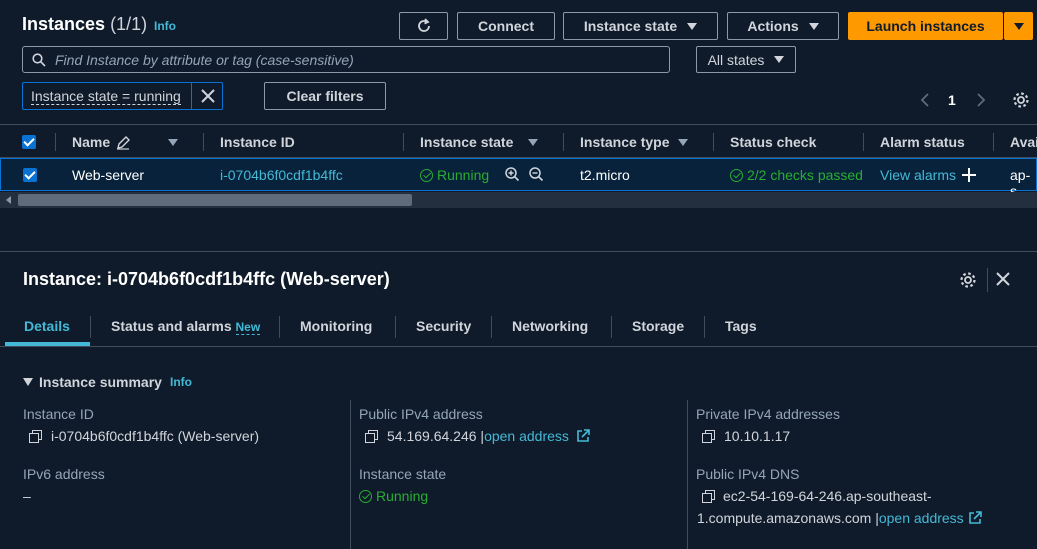 This screenshot has height=549, width=1037. Describe the element at coordinates (432, 436) in the screenshot. I see `public-ip-text: 54.169.64.246` at that location.